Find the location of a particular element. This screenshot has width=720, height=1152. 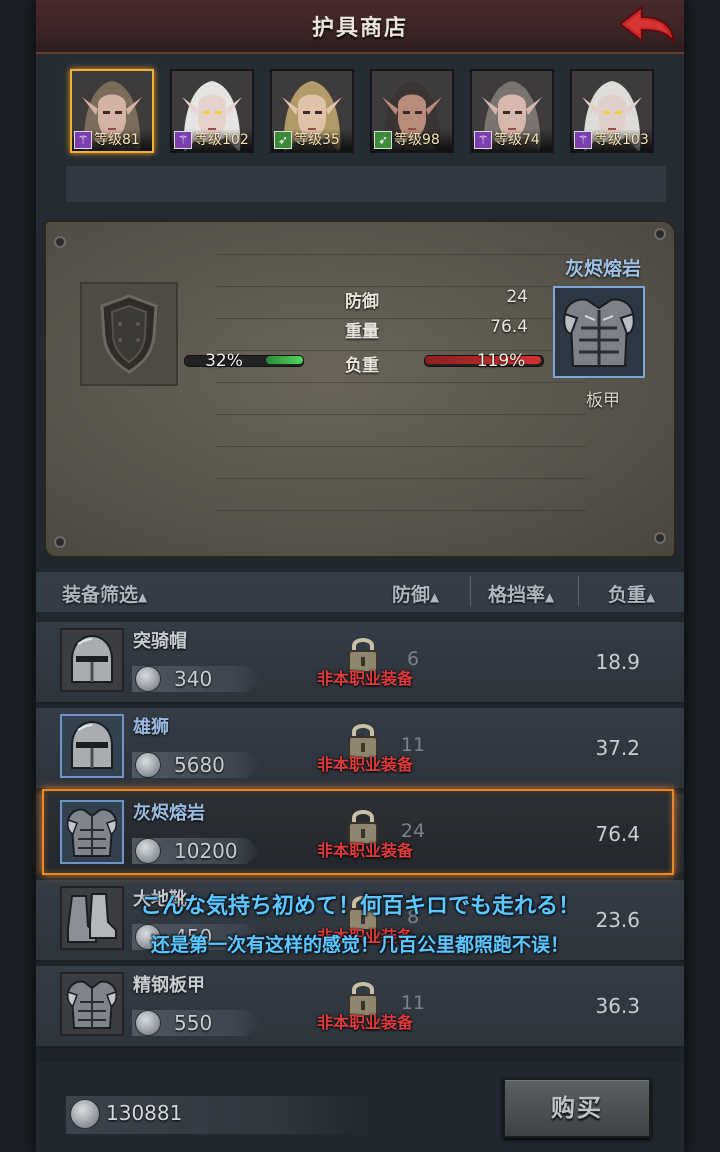

col-defense-label: 防御 is located at coordinates (411, 595).